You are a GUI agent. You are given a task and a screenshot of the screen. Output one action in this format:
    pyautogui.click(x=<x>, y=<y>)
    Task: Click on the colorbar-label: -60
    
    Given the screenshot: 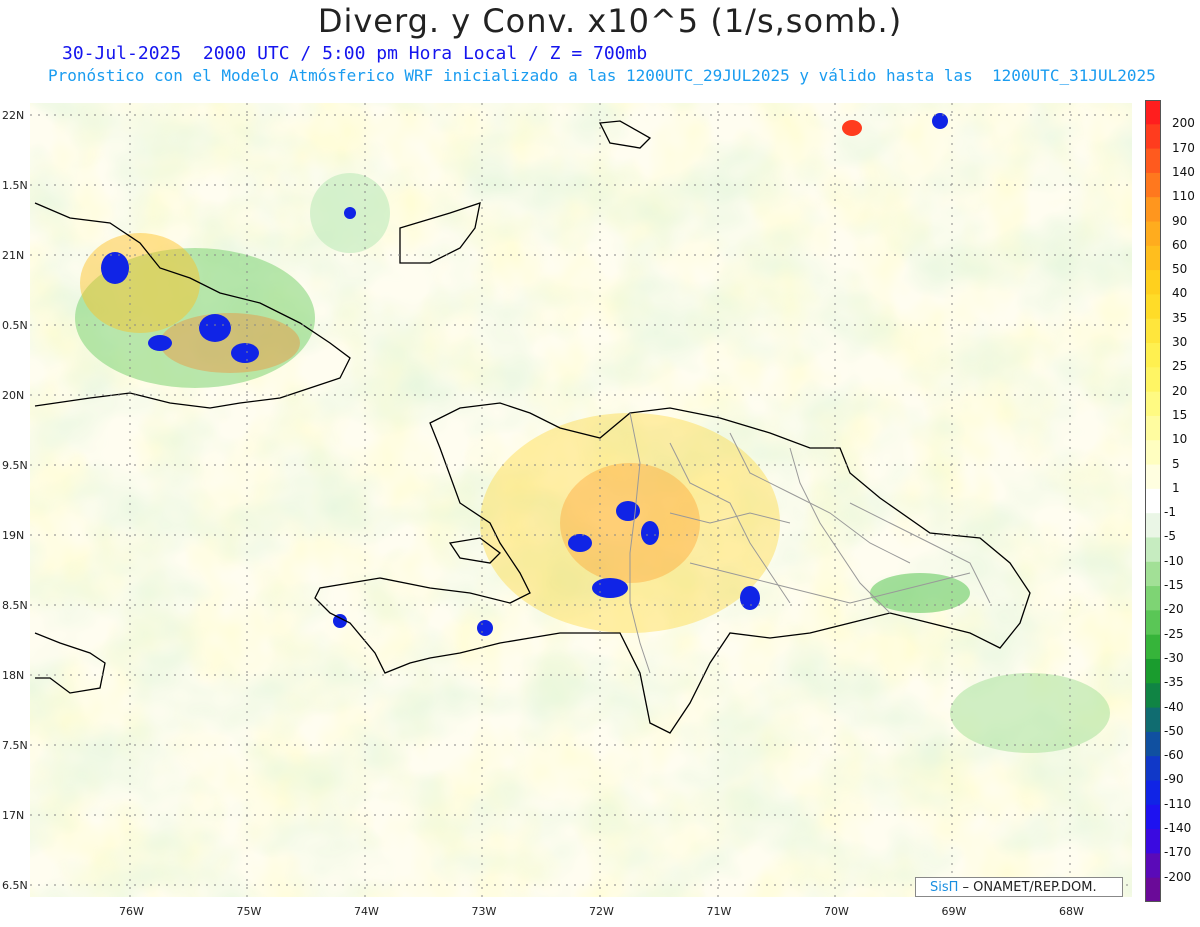 What is the action you would take?
    pyautogui.click(x=1174, y=755)
    